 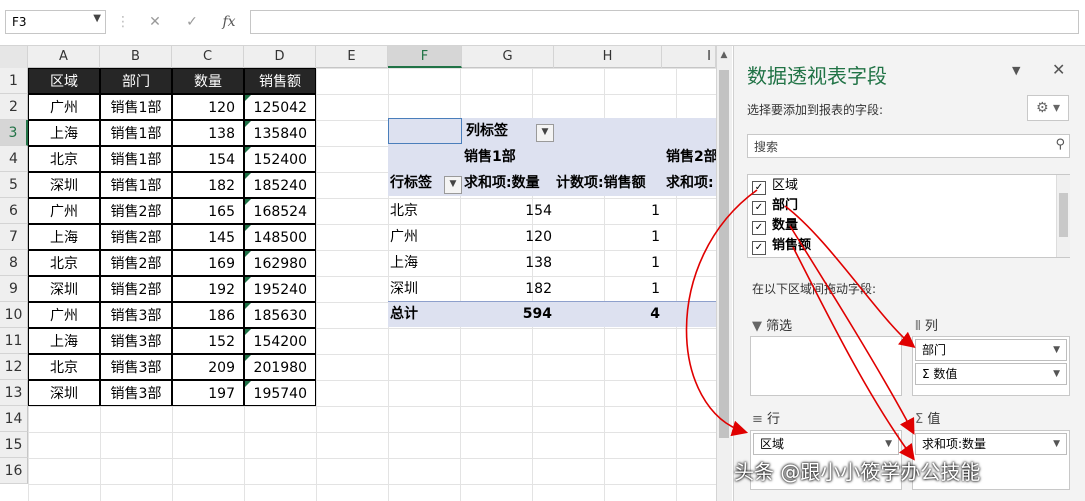 What do you see at coordinates (724, 57) in the screenshot?
I see `scroll-up-icon: ▲` at bounding box center [724, 57].